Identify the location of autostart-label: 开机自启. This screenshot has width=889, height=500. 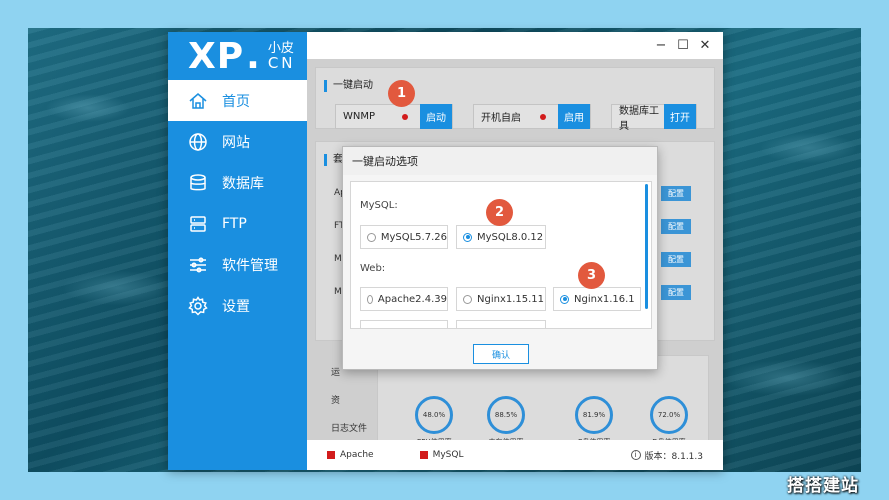
(501, 118).